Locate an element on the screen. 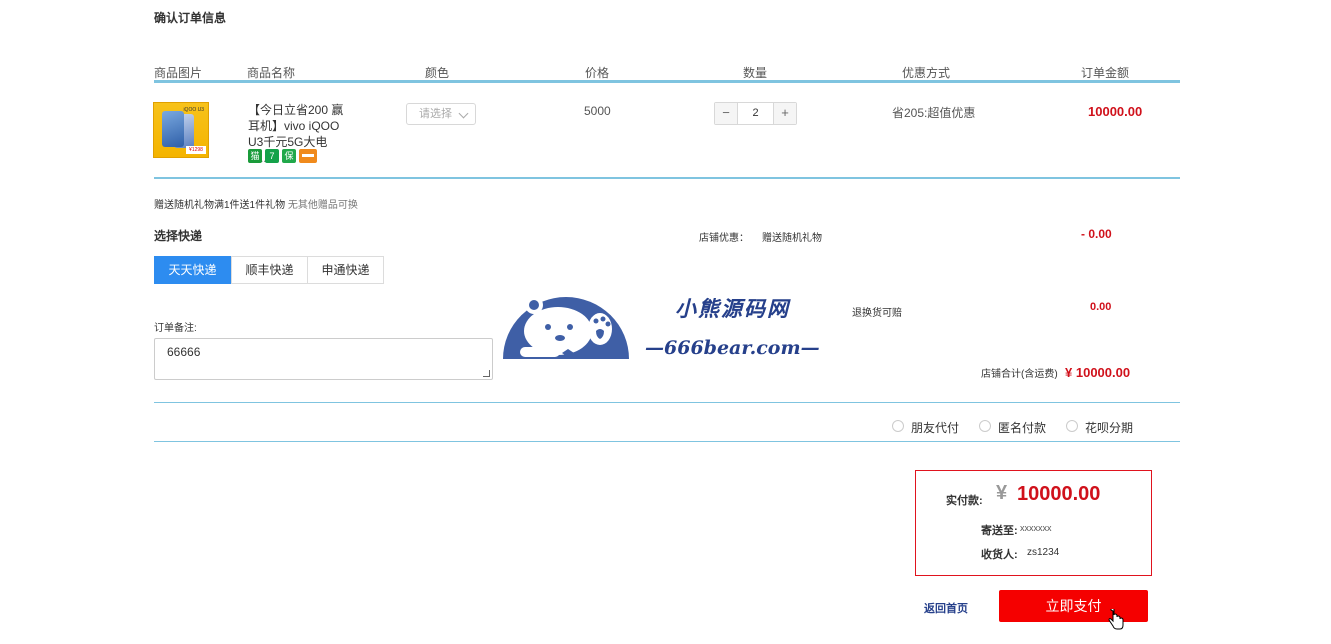 This screenshot has height=644, width=1331. page-title: 确认订单信息 is located at coordinates (190, 18).